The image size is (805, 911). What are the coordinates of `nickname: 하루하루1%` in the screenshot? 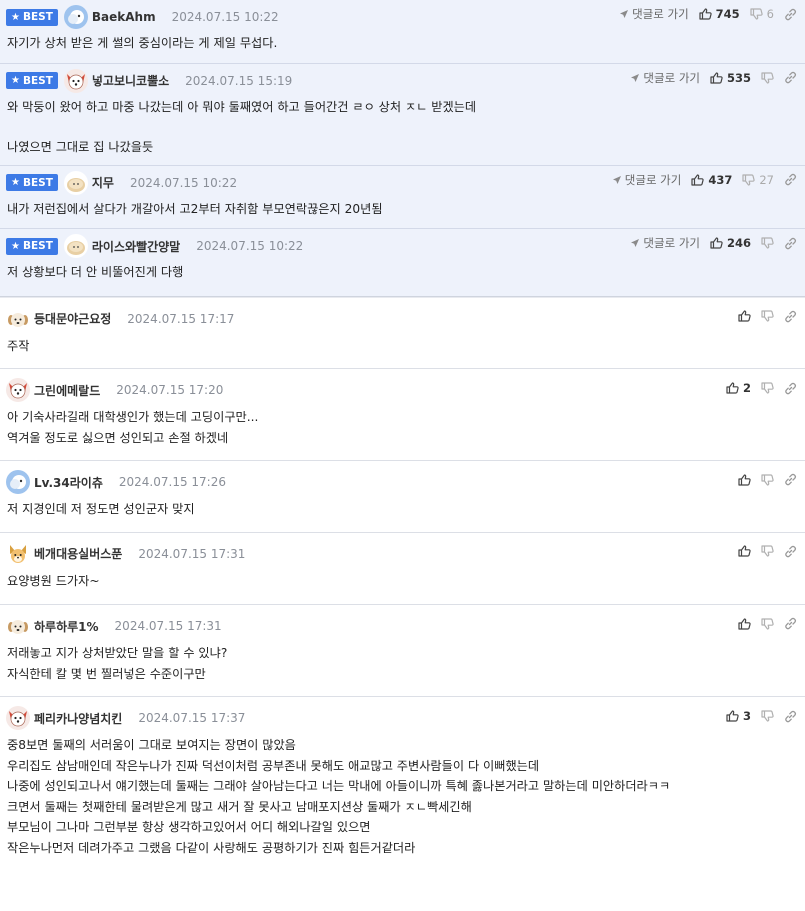 It's located at (66, 626).